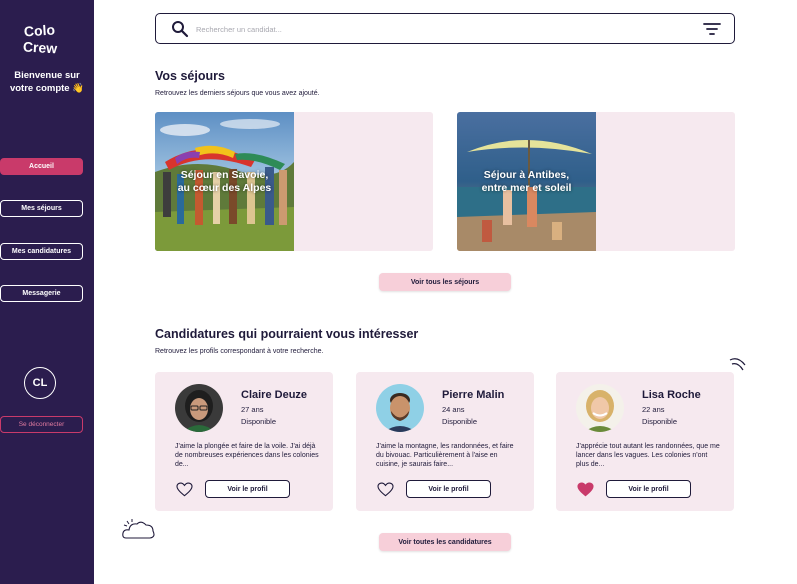  I want to click on stay-title-antibes: Séjour à Antibes, entre mer et soleil, so click(526, 182).